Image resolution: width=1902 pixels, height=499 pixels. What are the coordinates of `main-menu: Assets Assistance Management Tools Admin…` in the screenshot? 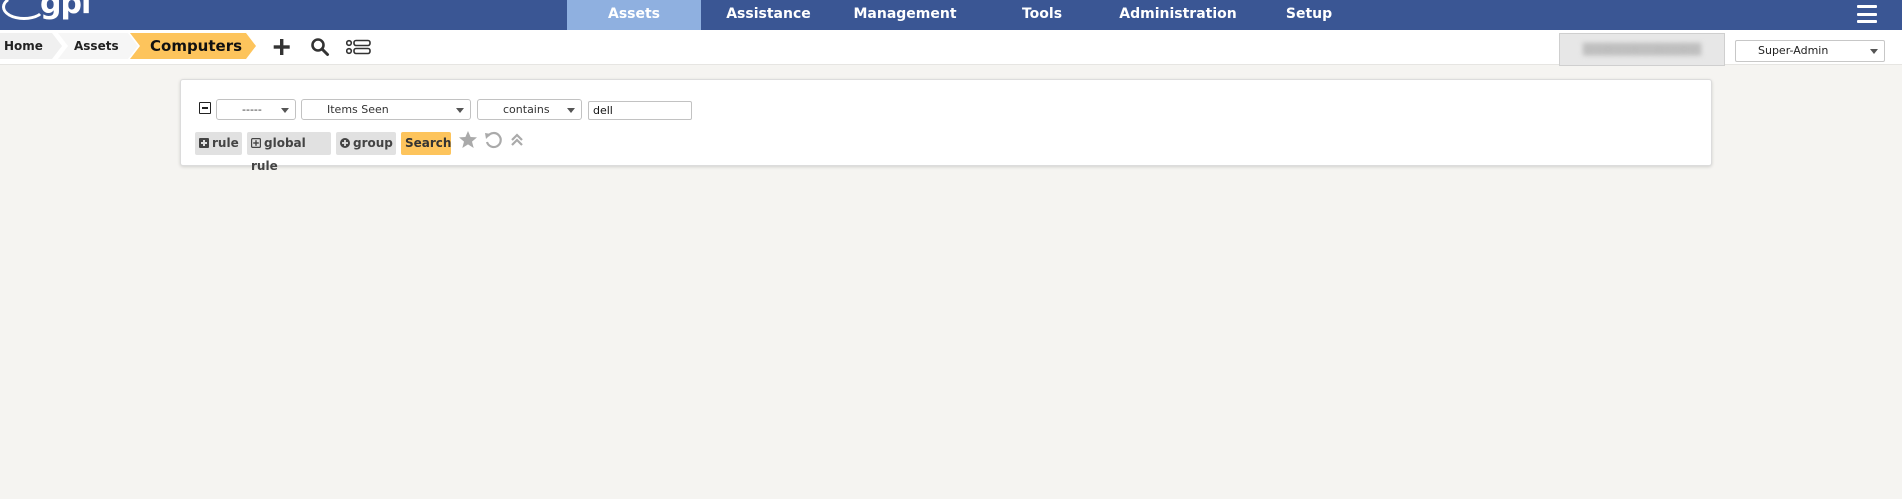 It's located at (969, 15).